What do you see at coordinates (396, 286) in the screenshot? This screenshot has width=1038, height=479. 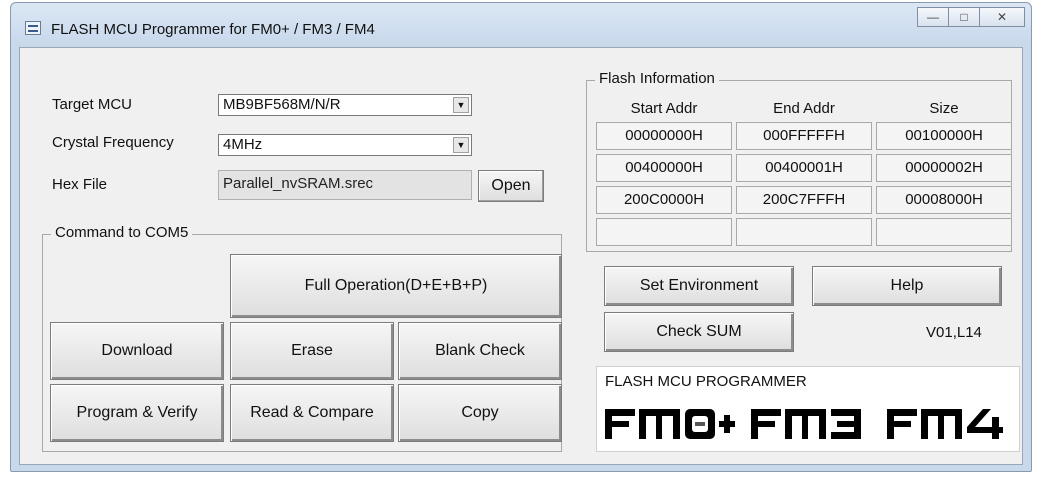 I see `full-operation-button: Full Operation(D+E+B+P)` at bounding box center [396, 286].